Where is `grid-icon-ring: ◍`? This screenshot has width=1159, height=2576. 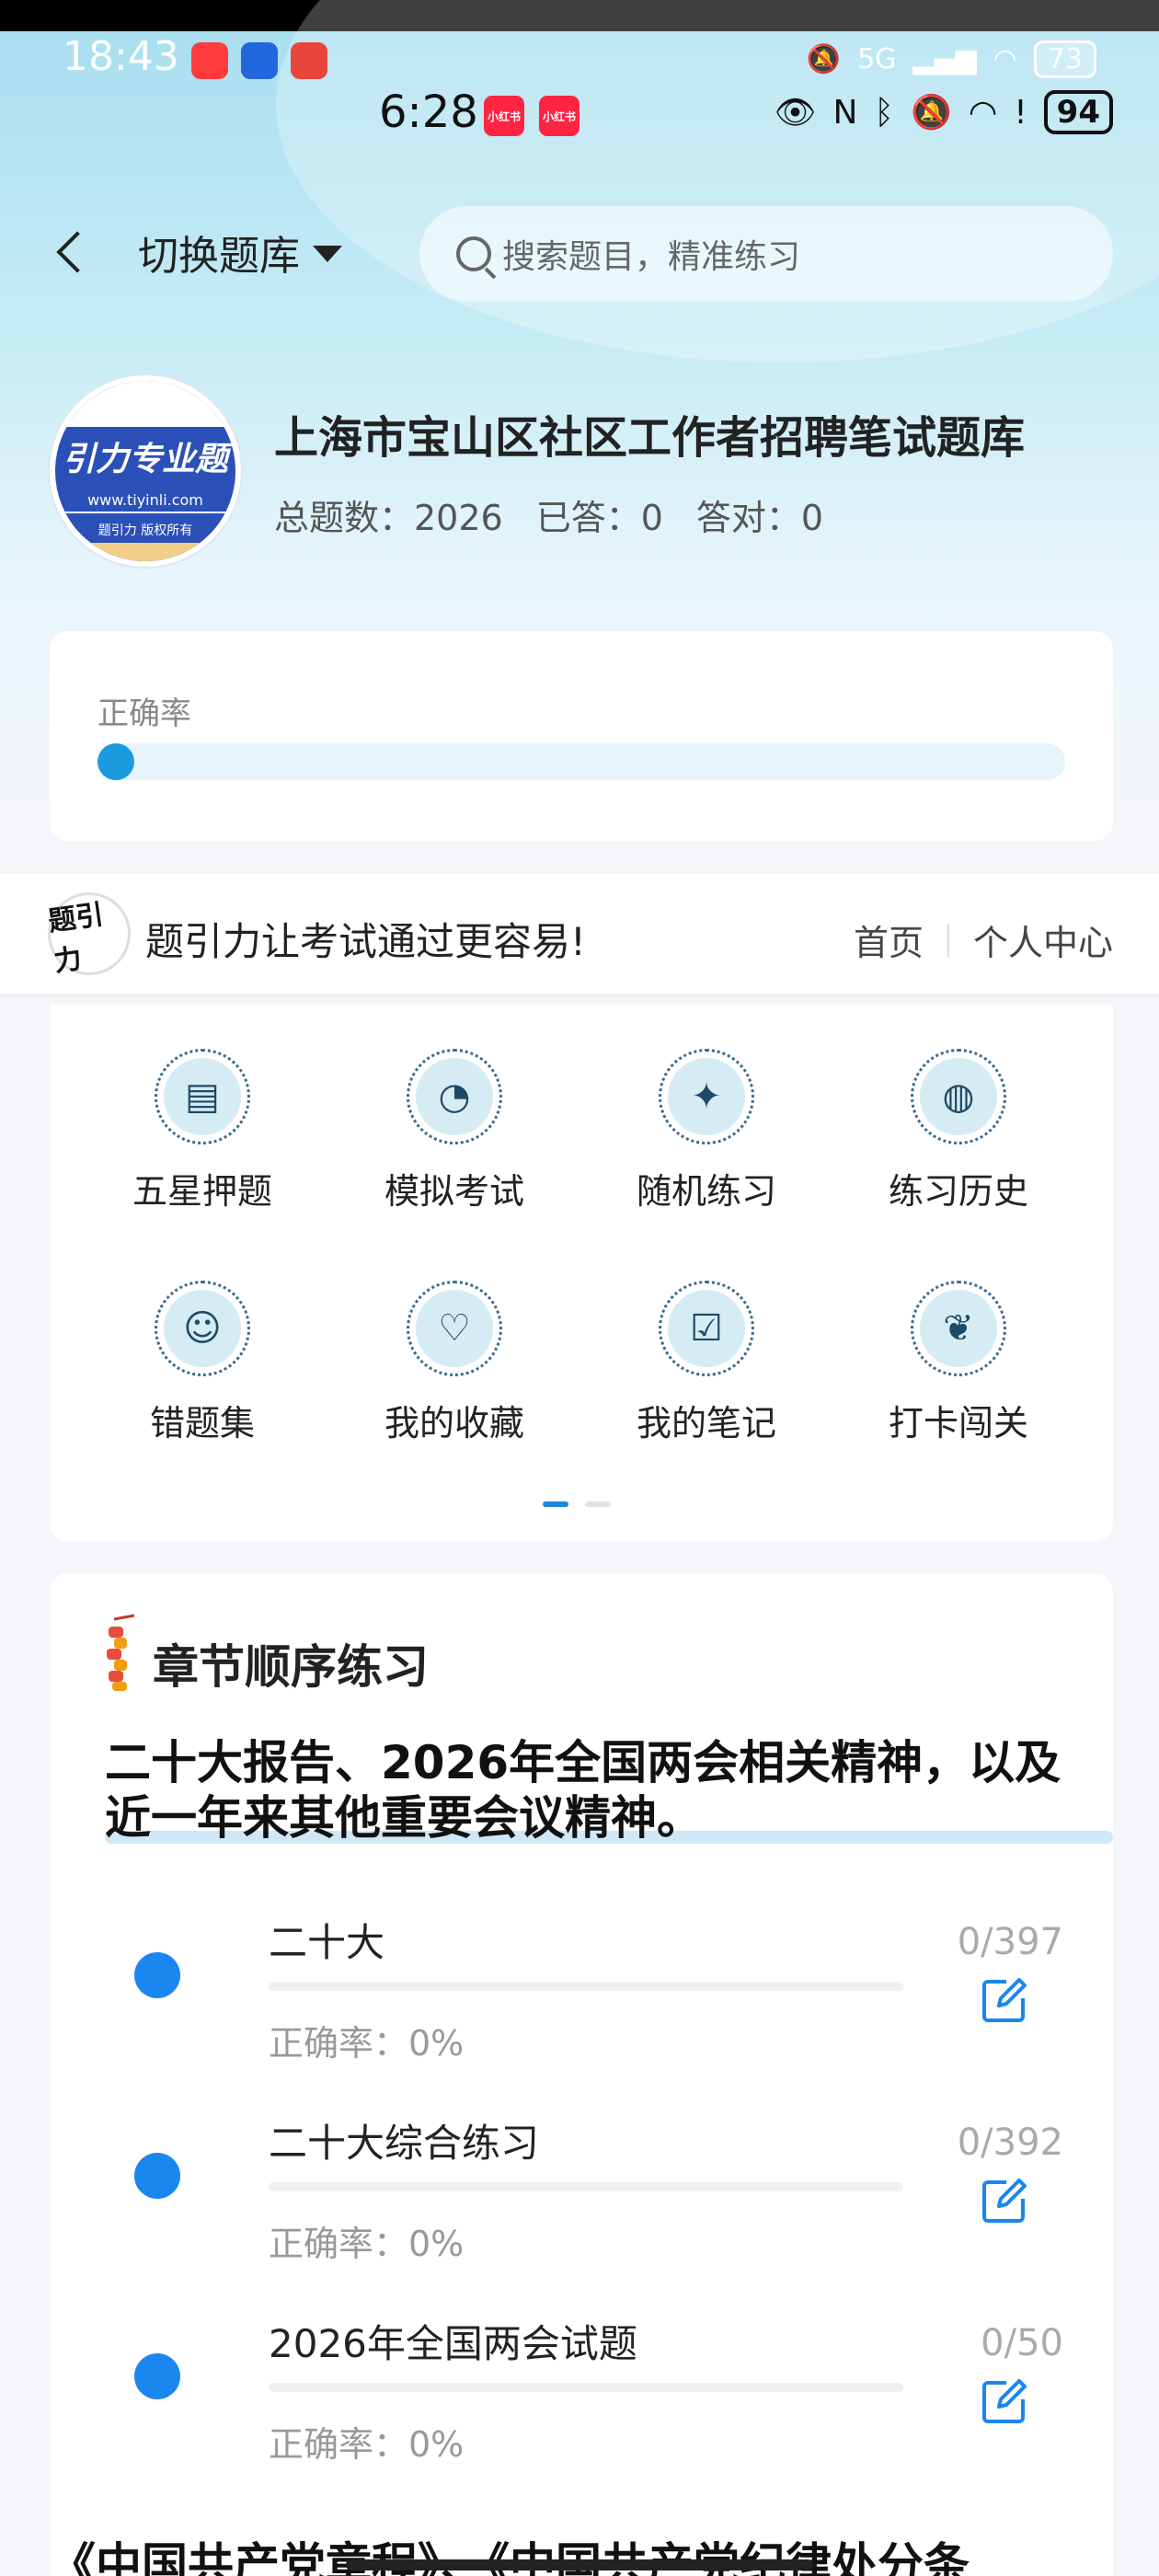
grid-icon-ring: ◍ is located at coordinates (958, 1096).